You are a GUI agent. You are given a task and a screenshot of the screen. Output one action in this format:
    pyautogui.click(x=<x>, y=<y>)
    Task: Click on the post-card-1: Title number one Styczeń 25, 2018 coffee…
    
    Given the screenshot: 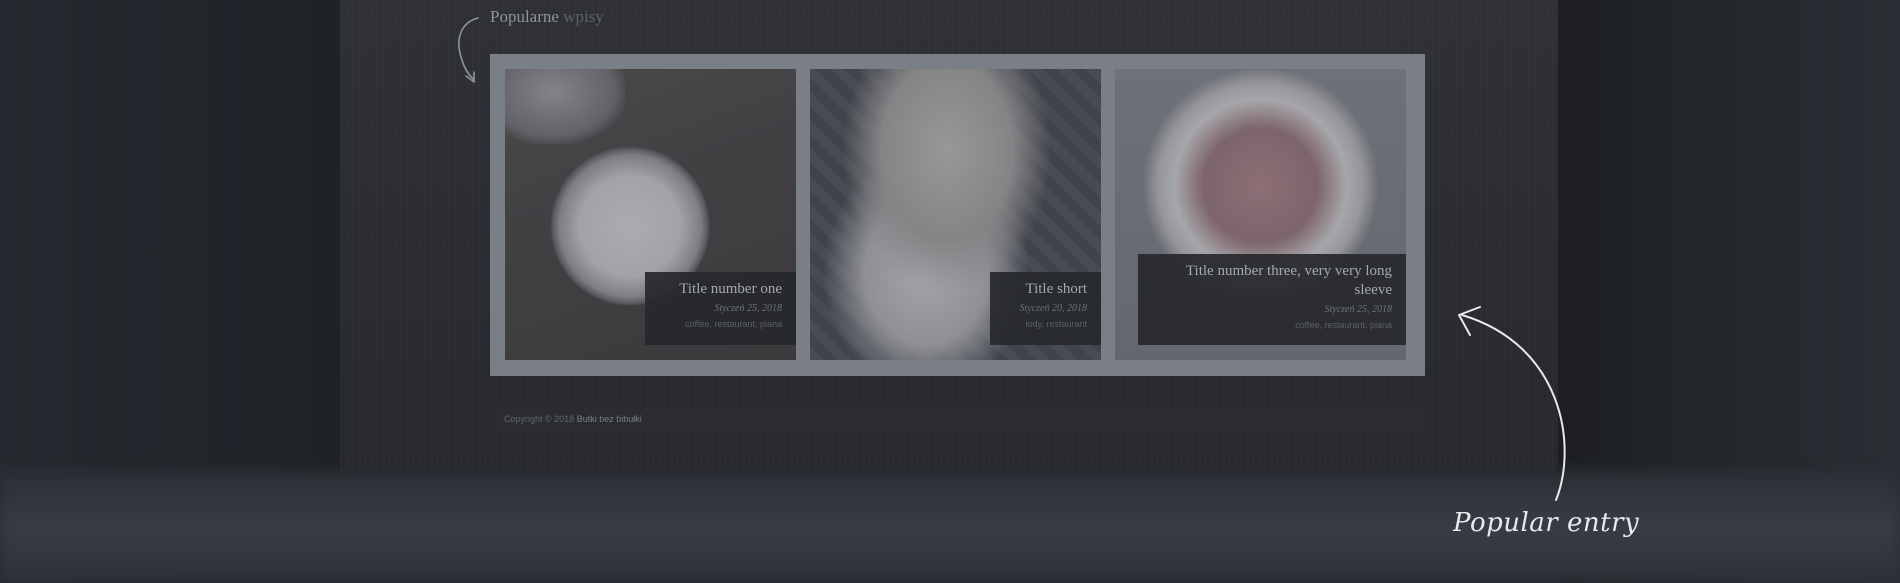 What is the action you would take?
    pyautogui.click(x=650, y=214)
    